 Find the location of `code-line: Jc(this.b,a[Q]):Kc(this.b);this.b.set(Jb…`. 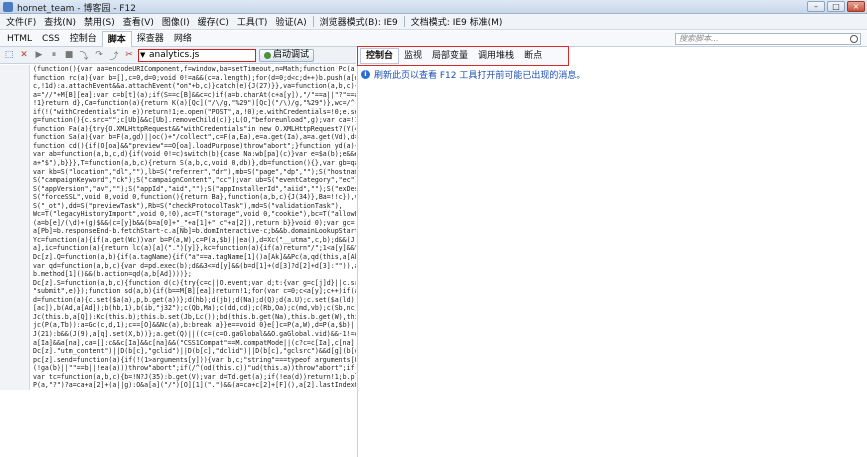

code-line: Jc(this.b,a[Q]):Kc(this.b);this.b.set(Jb… is located at coordinates (178, 317).